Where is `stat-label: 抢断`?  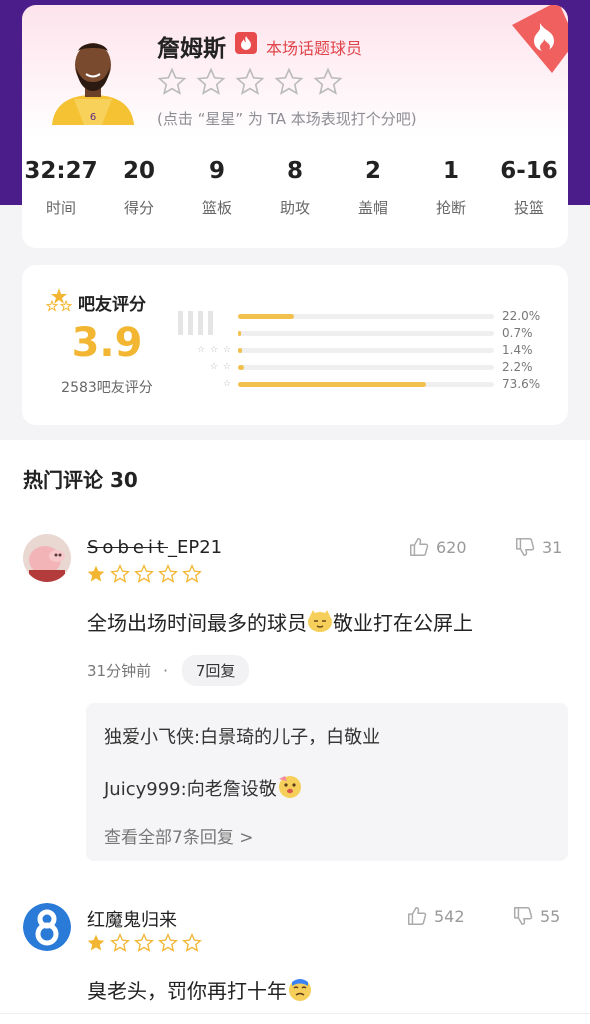
stat-label: 抢断 is located at coordinates (450, 208).